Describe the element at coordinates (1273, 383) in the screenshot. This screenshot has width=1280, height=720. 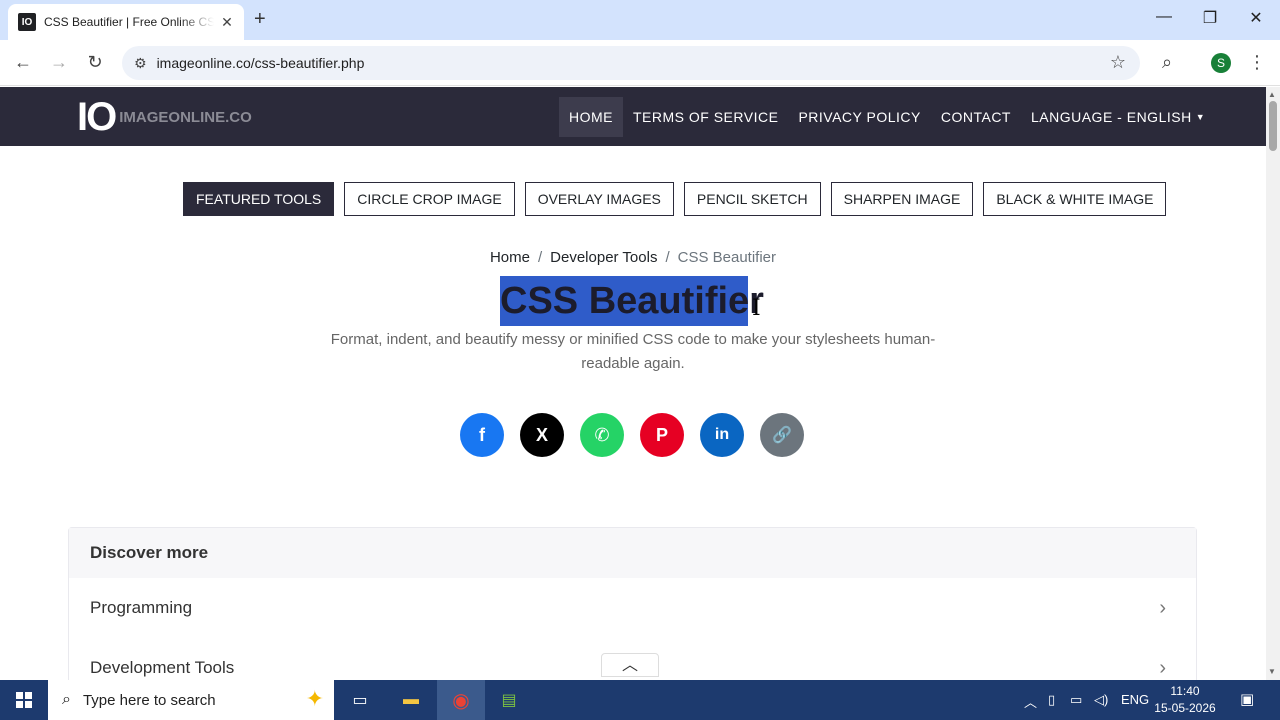
I see `page-scrollbar: ▲ ▼` at that location.